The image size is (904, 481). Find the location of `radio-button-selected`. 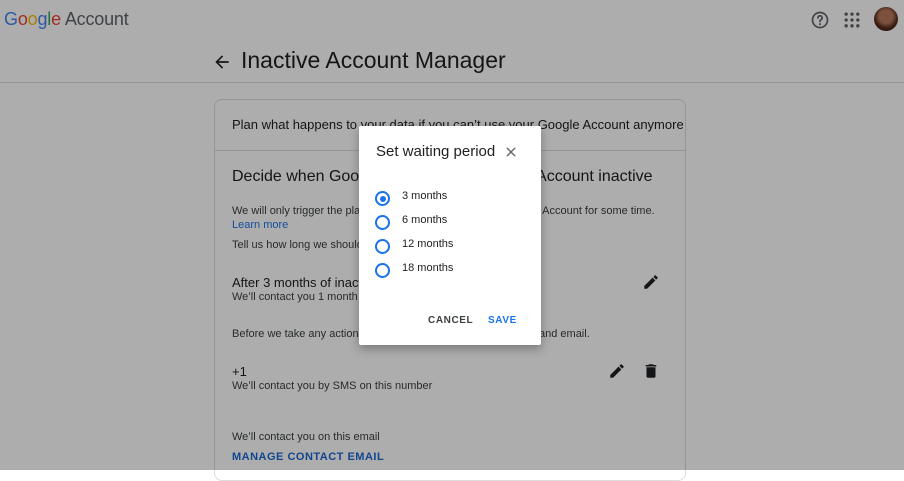

radio-button-selected is located at coordinates (382, 198).